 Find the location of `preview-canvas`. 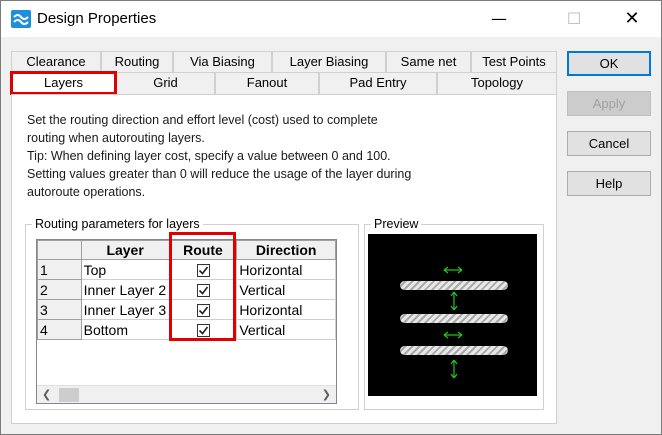

preview-canvas is located at coordinates (452, 315).